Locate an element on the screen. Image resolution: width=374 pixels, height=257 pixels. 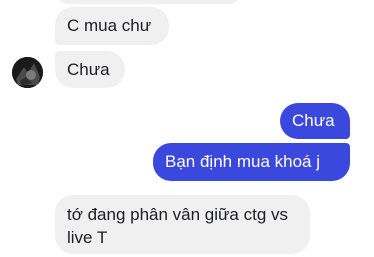
avatar-image-icon is located at coordinates (27, 72).